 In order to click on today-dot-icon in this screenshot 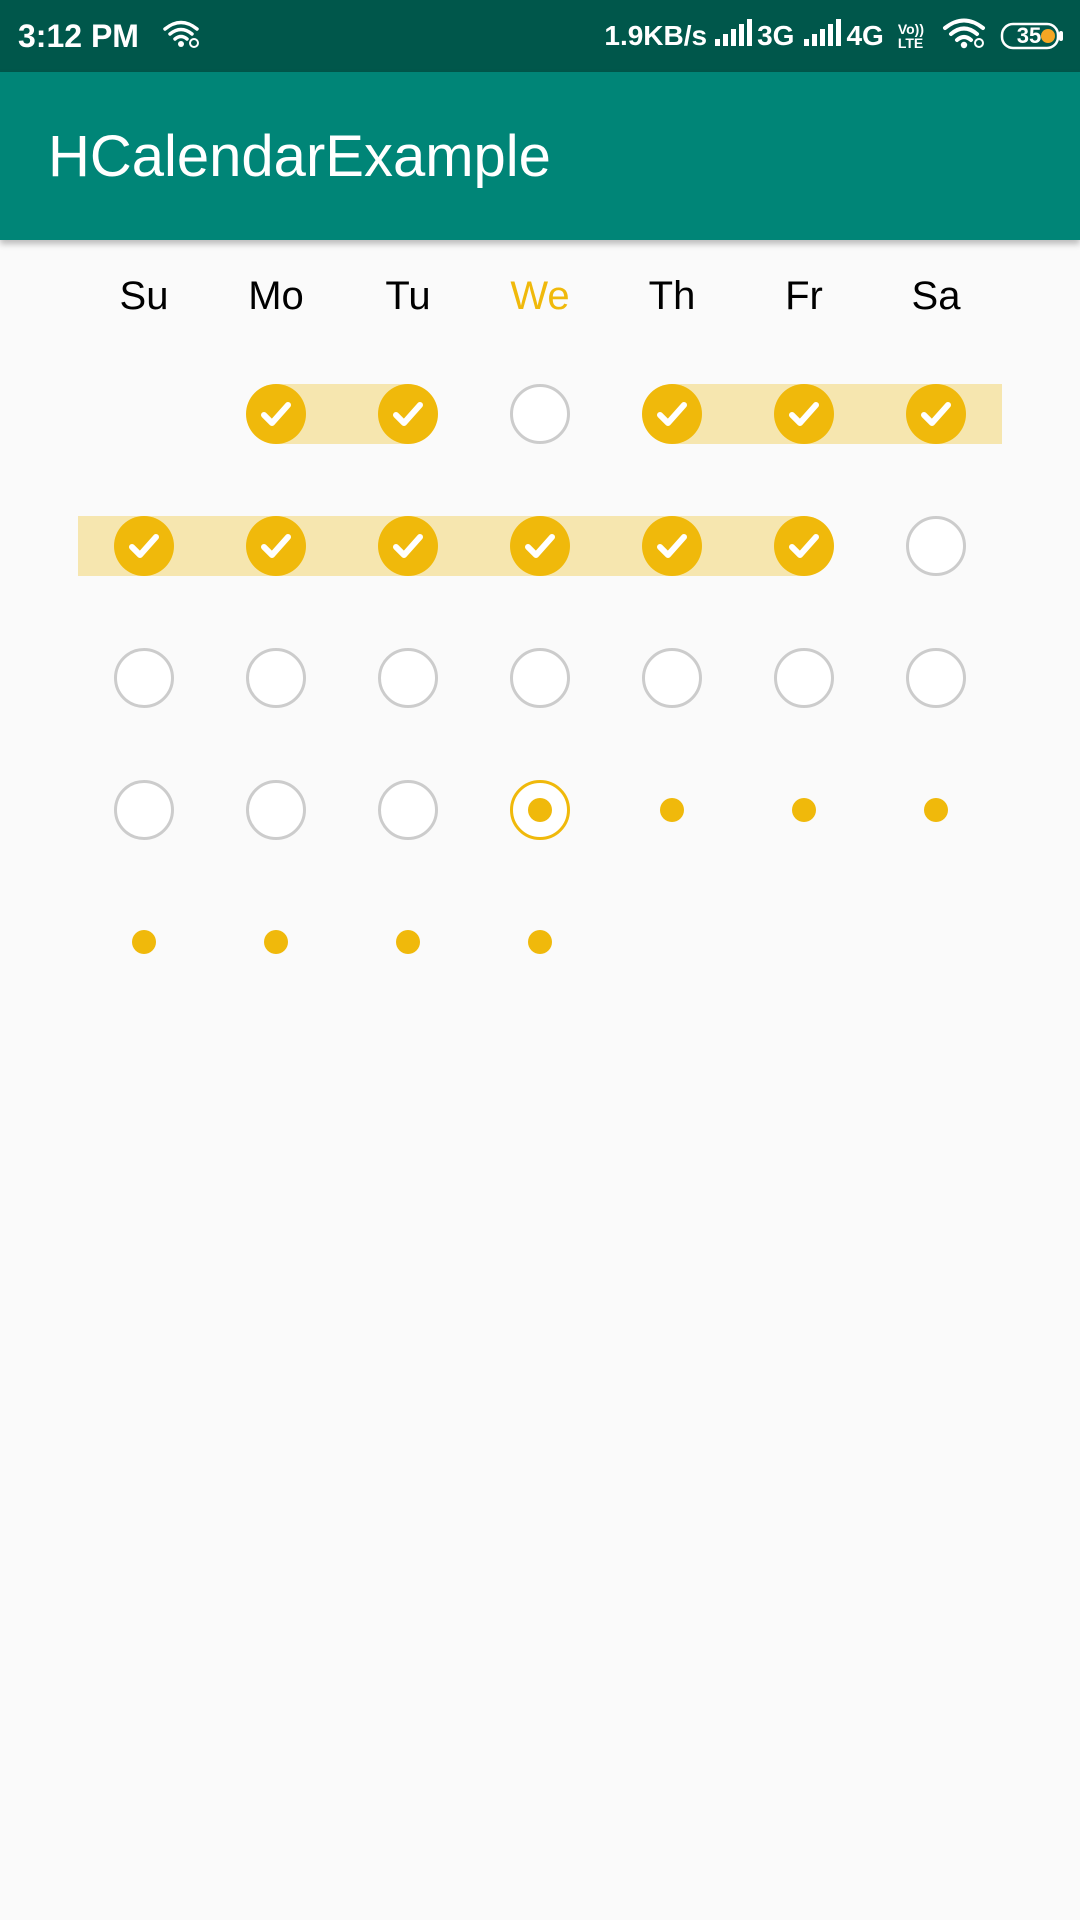, I will do `click(540, 810)`.